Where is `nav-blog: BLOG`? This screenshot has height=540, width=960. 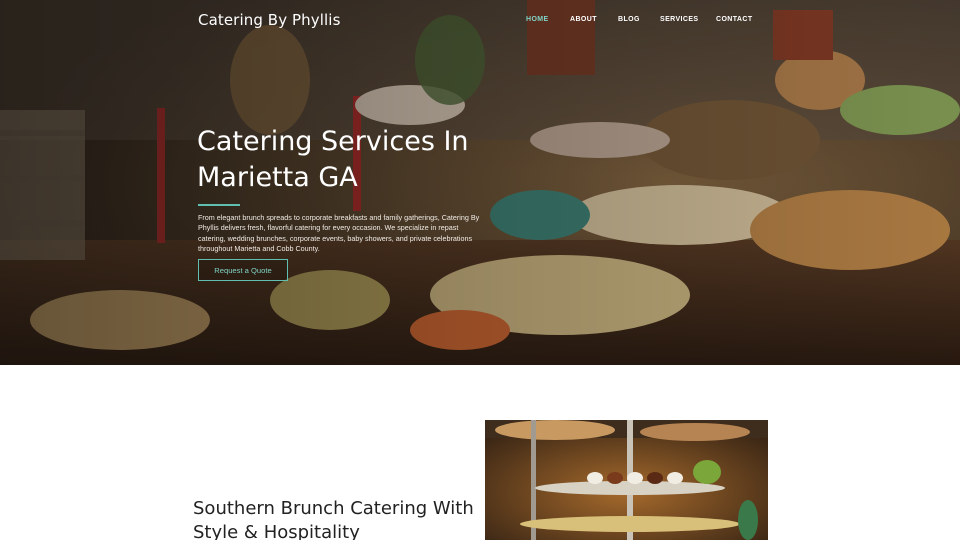
nav-blog: BLOG is located at coordinates (629, 19).